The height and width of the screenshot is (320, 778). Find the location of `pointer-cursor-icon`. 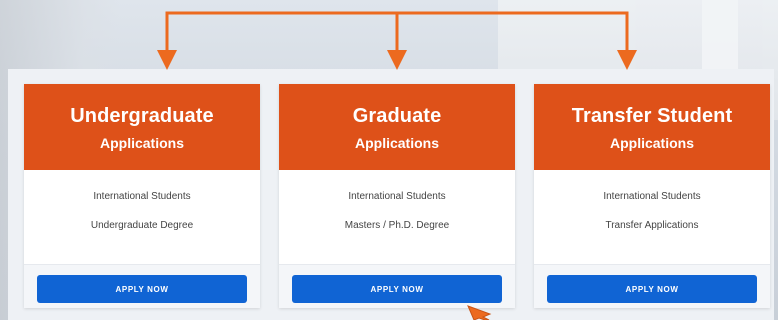

pointer-cursor-icon is located at coordinates (479, 312).